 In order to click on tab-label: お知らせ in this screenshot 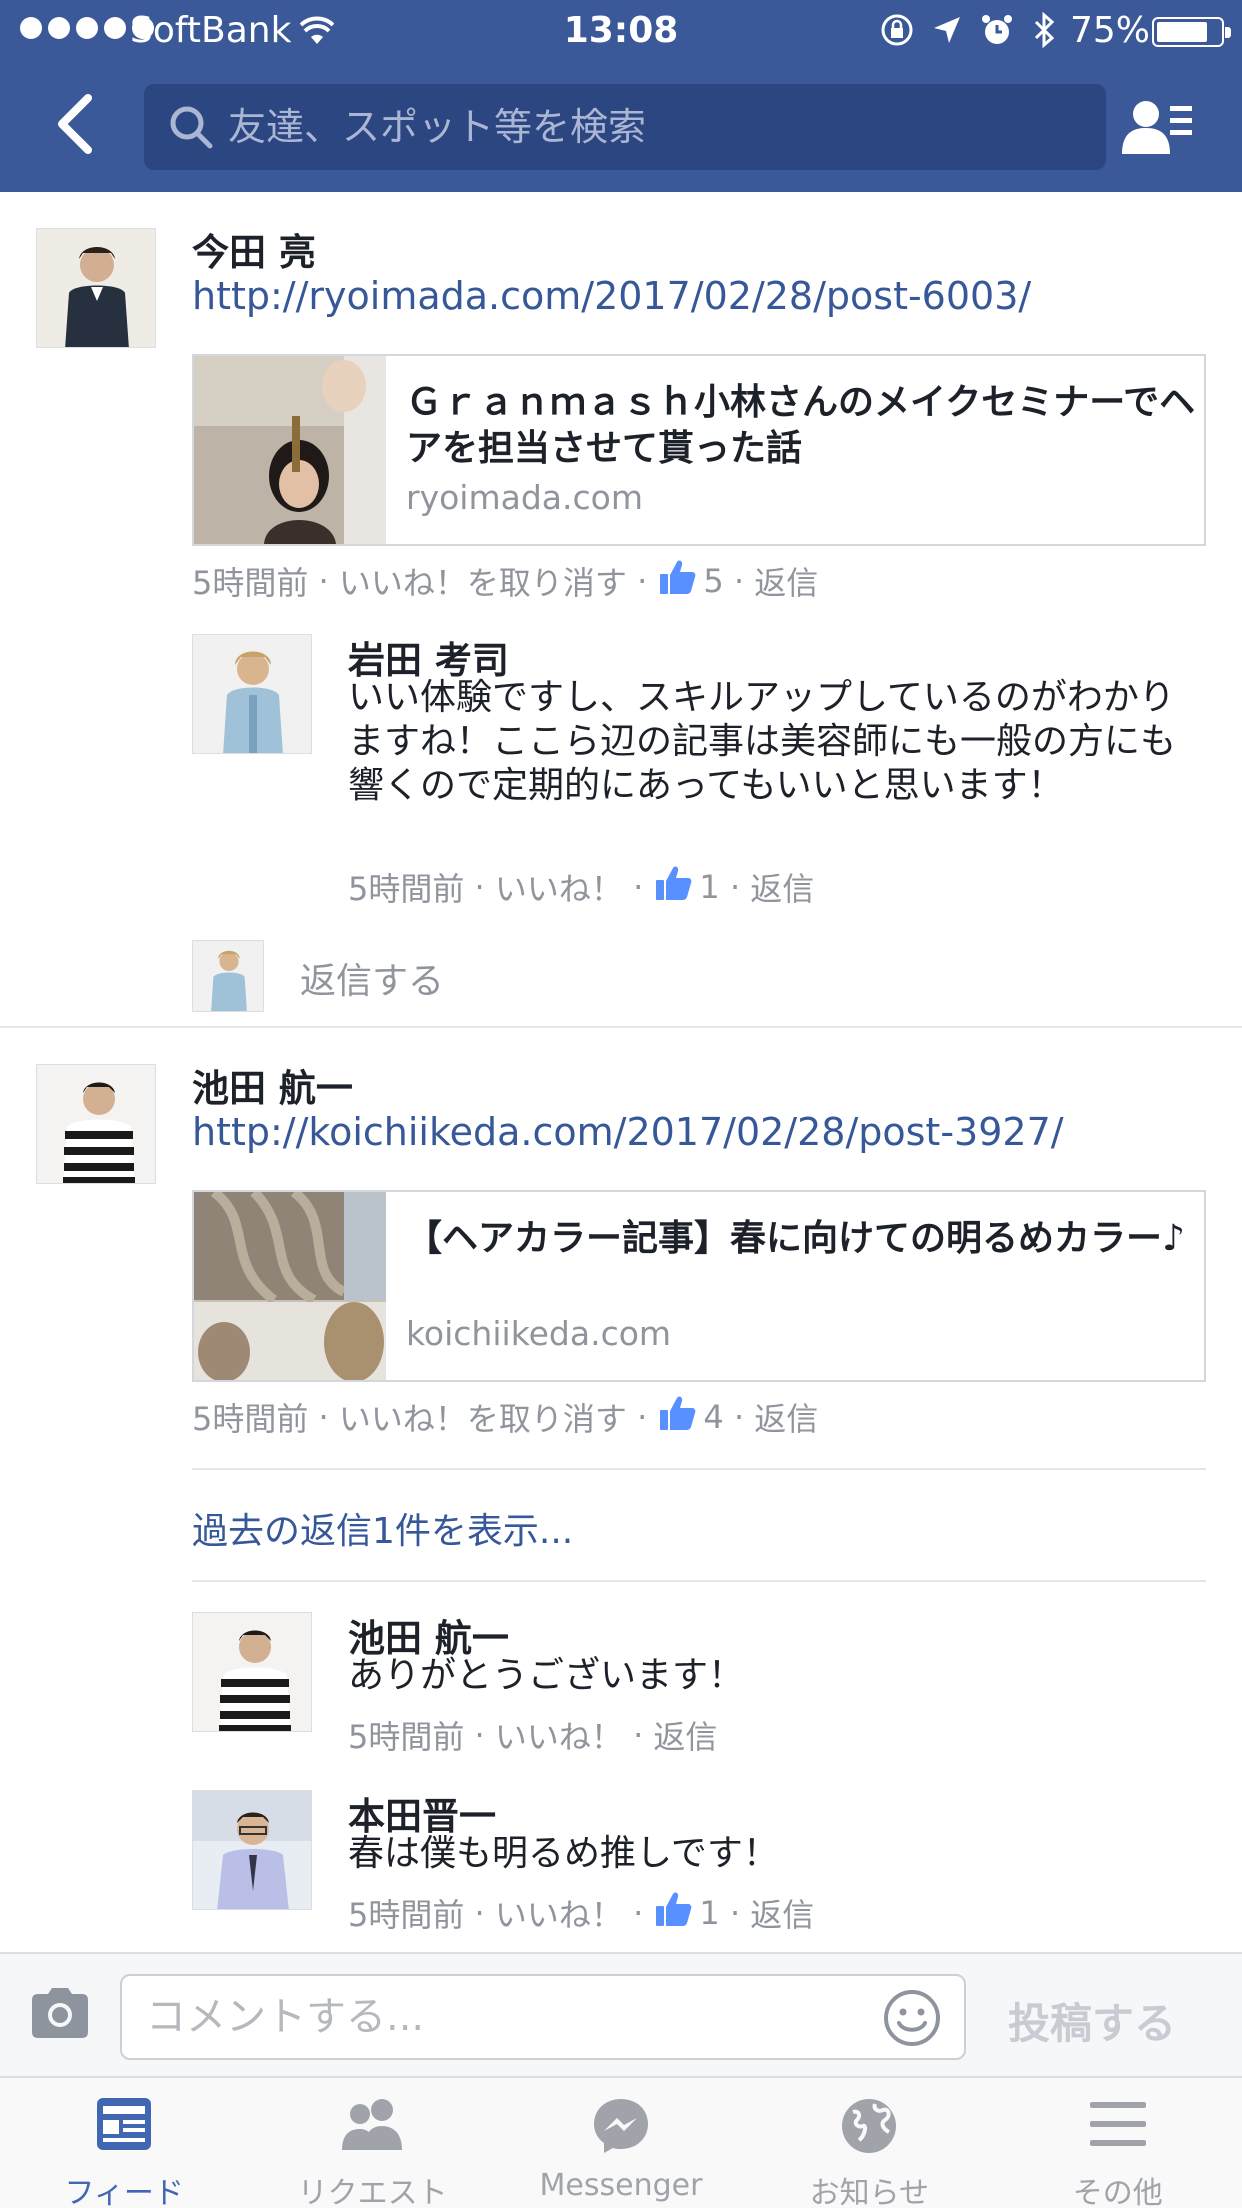, I will do `click(869, 2192)`.